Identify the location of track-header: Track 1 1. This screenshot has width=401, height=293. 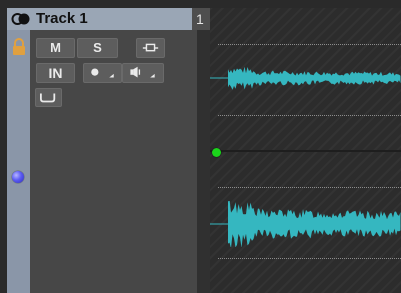
(108, 19).